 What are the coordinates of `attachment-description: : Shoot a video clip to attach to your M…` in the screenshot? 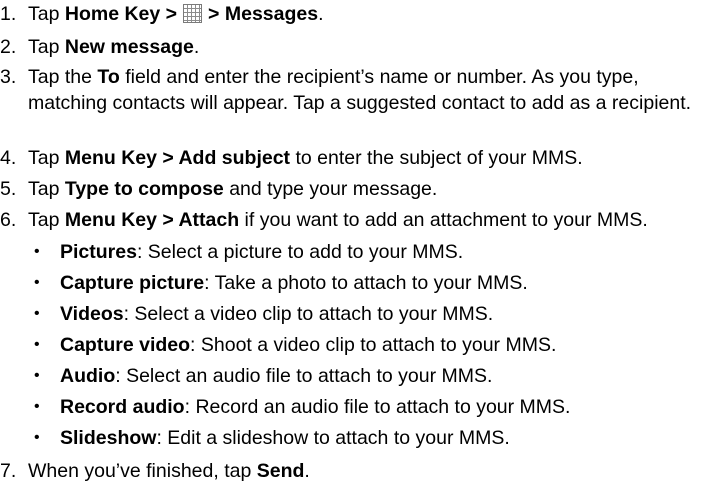 It's located at (373, 345).